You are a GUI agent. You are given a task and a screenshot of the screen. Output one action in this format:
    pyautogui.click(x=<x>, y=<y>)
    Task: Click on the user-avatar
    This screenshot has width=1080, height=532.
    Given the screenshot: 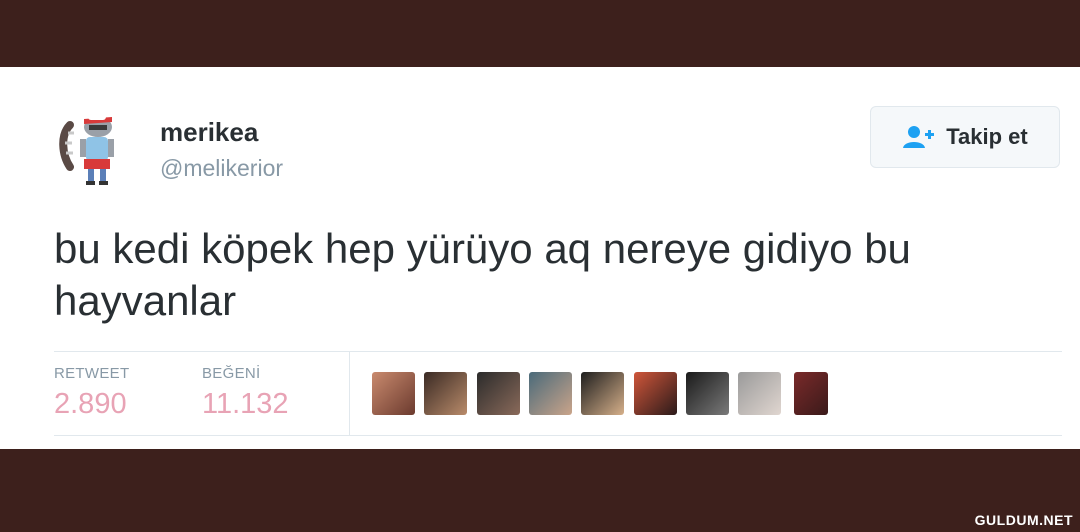 What is the action you would take?
    pyautogui.click(x=92, y=150)
    